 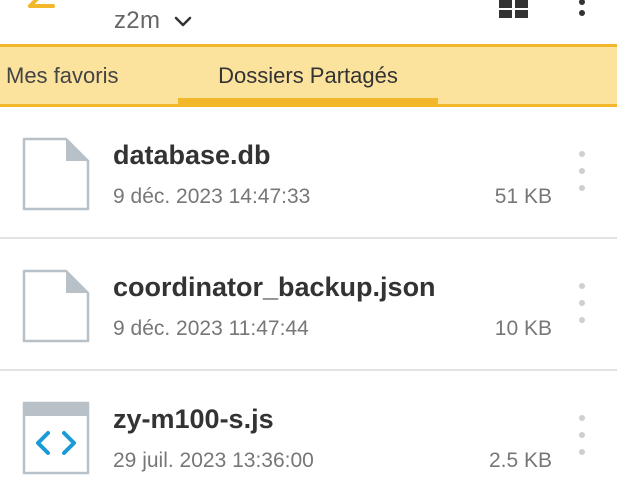 What do you see at coordinates (46, 9) in the screenshot?
I see `back-button` at bounding box center [46, 9].